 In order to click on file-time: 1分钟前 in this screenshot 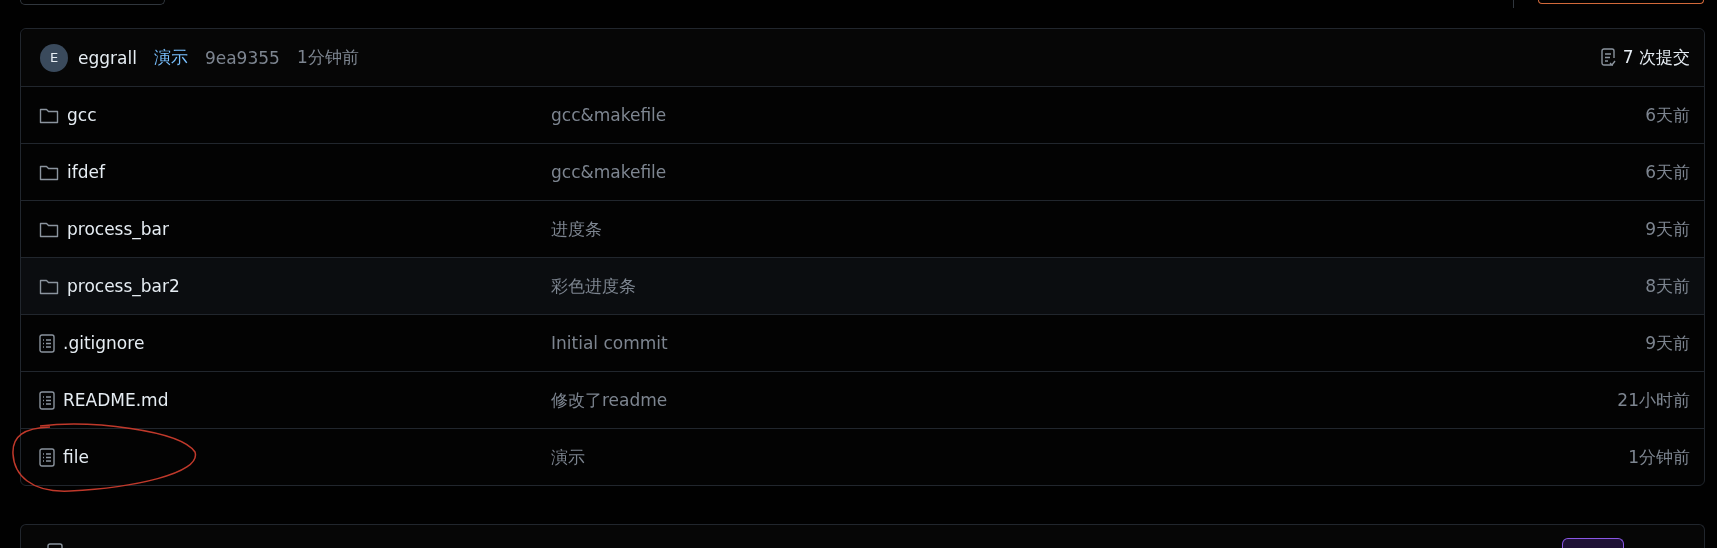, I will do `click(1659, 457)`.